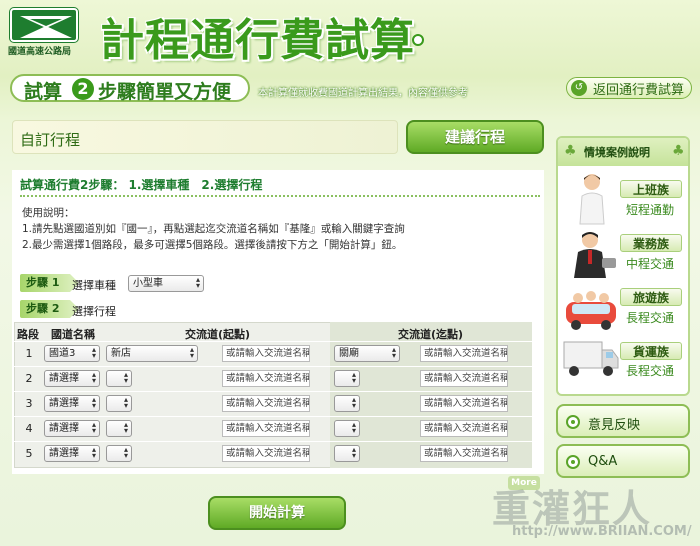 Image resolution: width=700 pixels, height=546 pixels. I want to click on case-role-business: 業務族, so click(651, 243).